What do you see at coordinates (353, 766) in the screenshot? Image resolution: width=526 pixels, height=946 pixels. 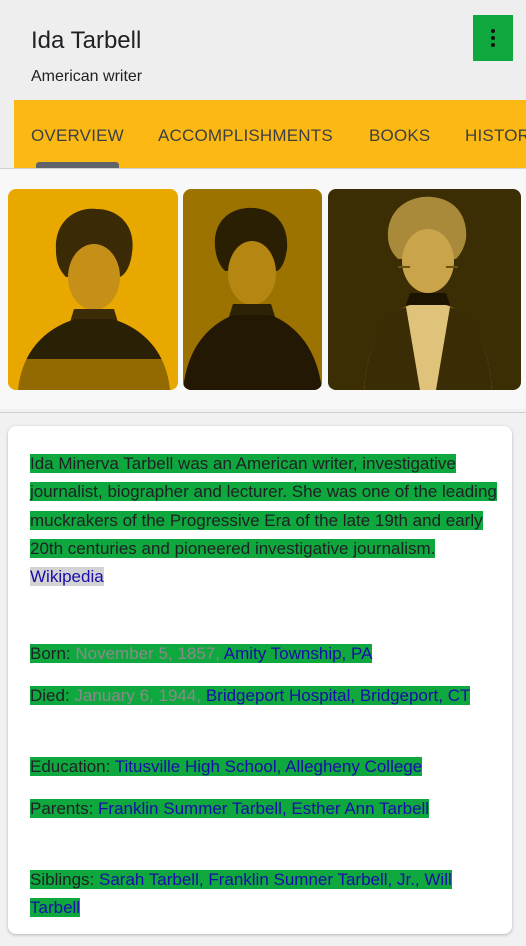 I see `education-college-link: Allegheny College` at bounding box center [353, 766].